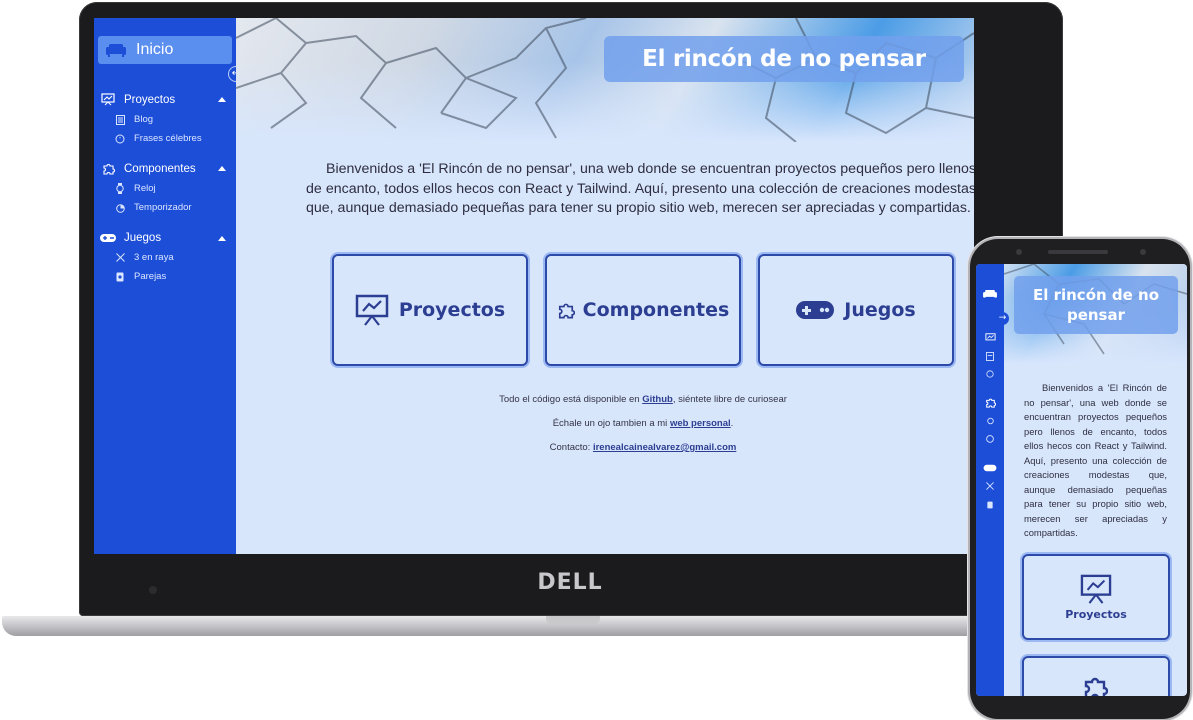  I want to click on card-label: Proyectos, so click(452, 310).